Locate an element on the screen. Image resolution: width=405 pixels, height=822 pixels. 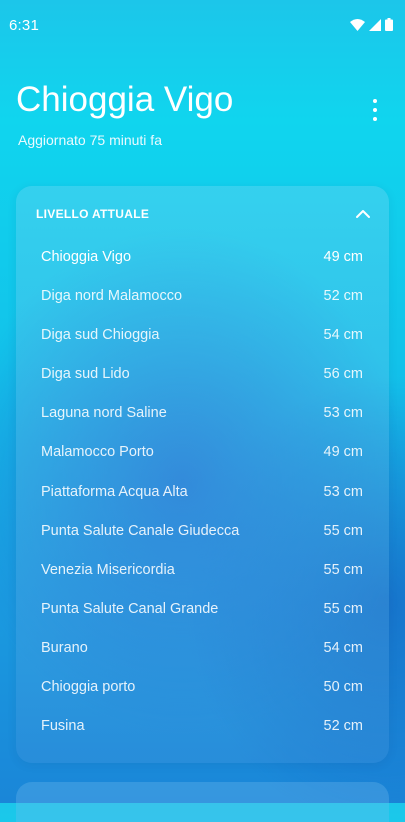
station-level: 50 cm is located at coordinates (343, 687).